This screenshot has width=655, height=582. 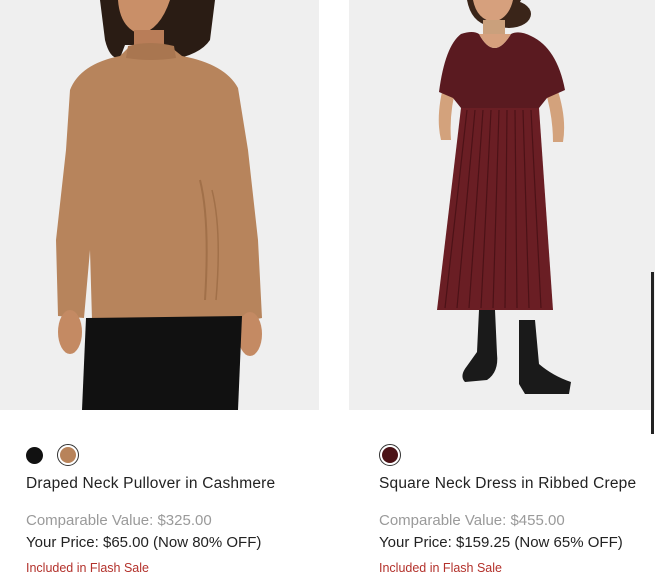 What do you see at coordinates (68, 455) in the screenshot?
I see `swatch-camel-selected` at bounding box center [68, 455].